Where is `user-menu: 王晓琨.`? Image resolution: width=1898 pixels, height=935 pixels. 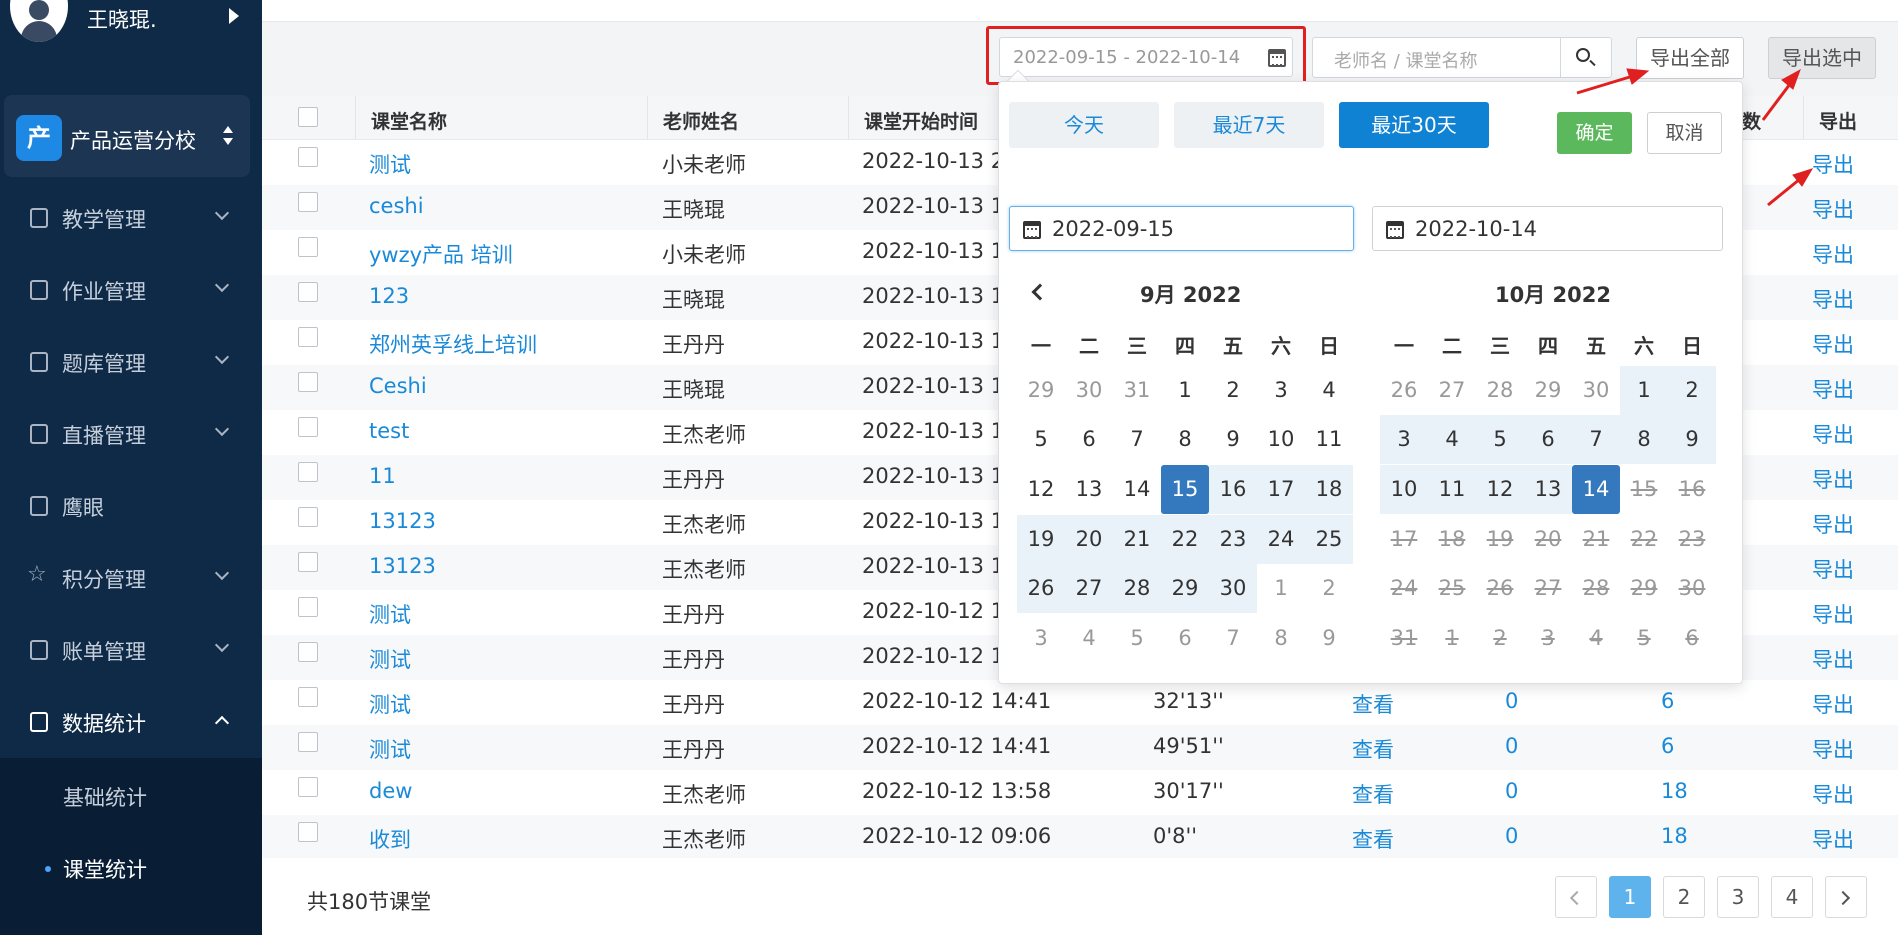
user-menu: 王晓琨. is located at coordinates (131, 21).